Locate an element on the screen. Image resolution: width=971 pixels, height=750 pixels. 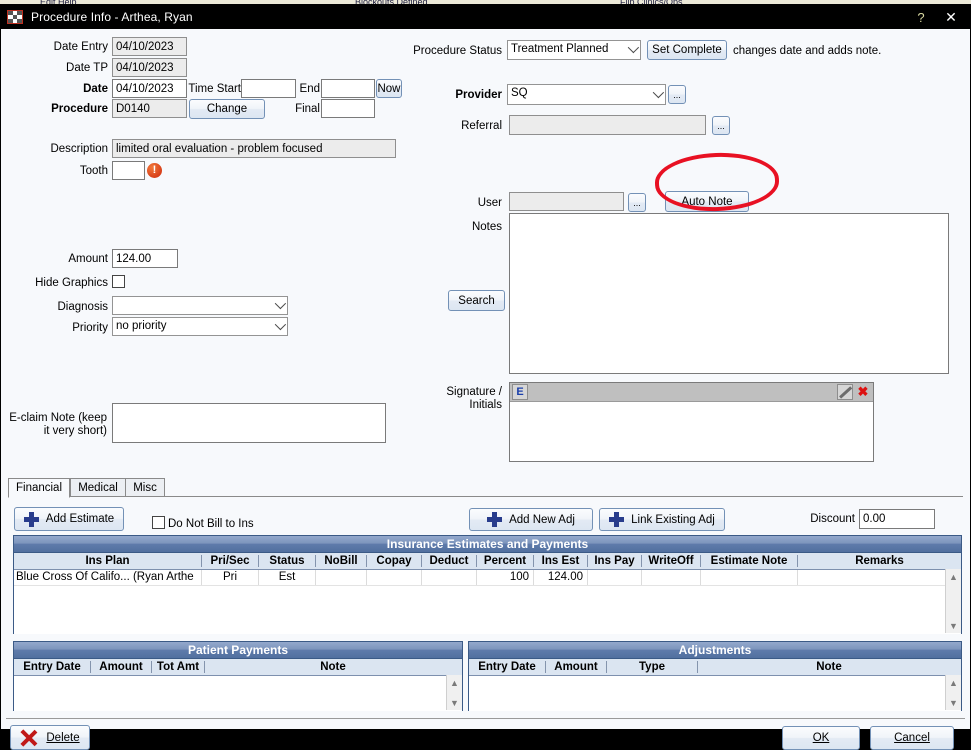
tooth-field is located at coordinates (128, 170).